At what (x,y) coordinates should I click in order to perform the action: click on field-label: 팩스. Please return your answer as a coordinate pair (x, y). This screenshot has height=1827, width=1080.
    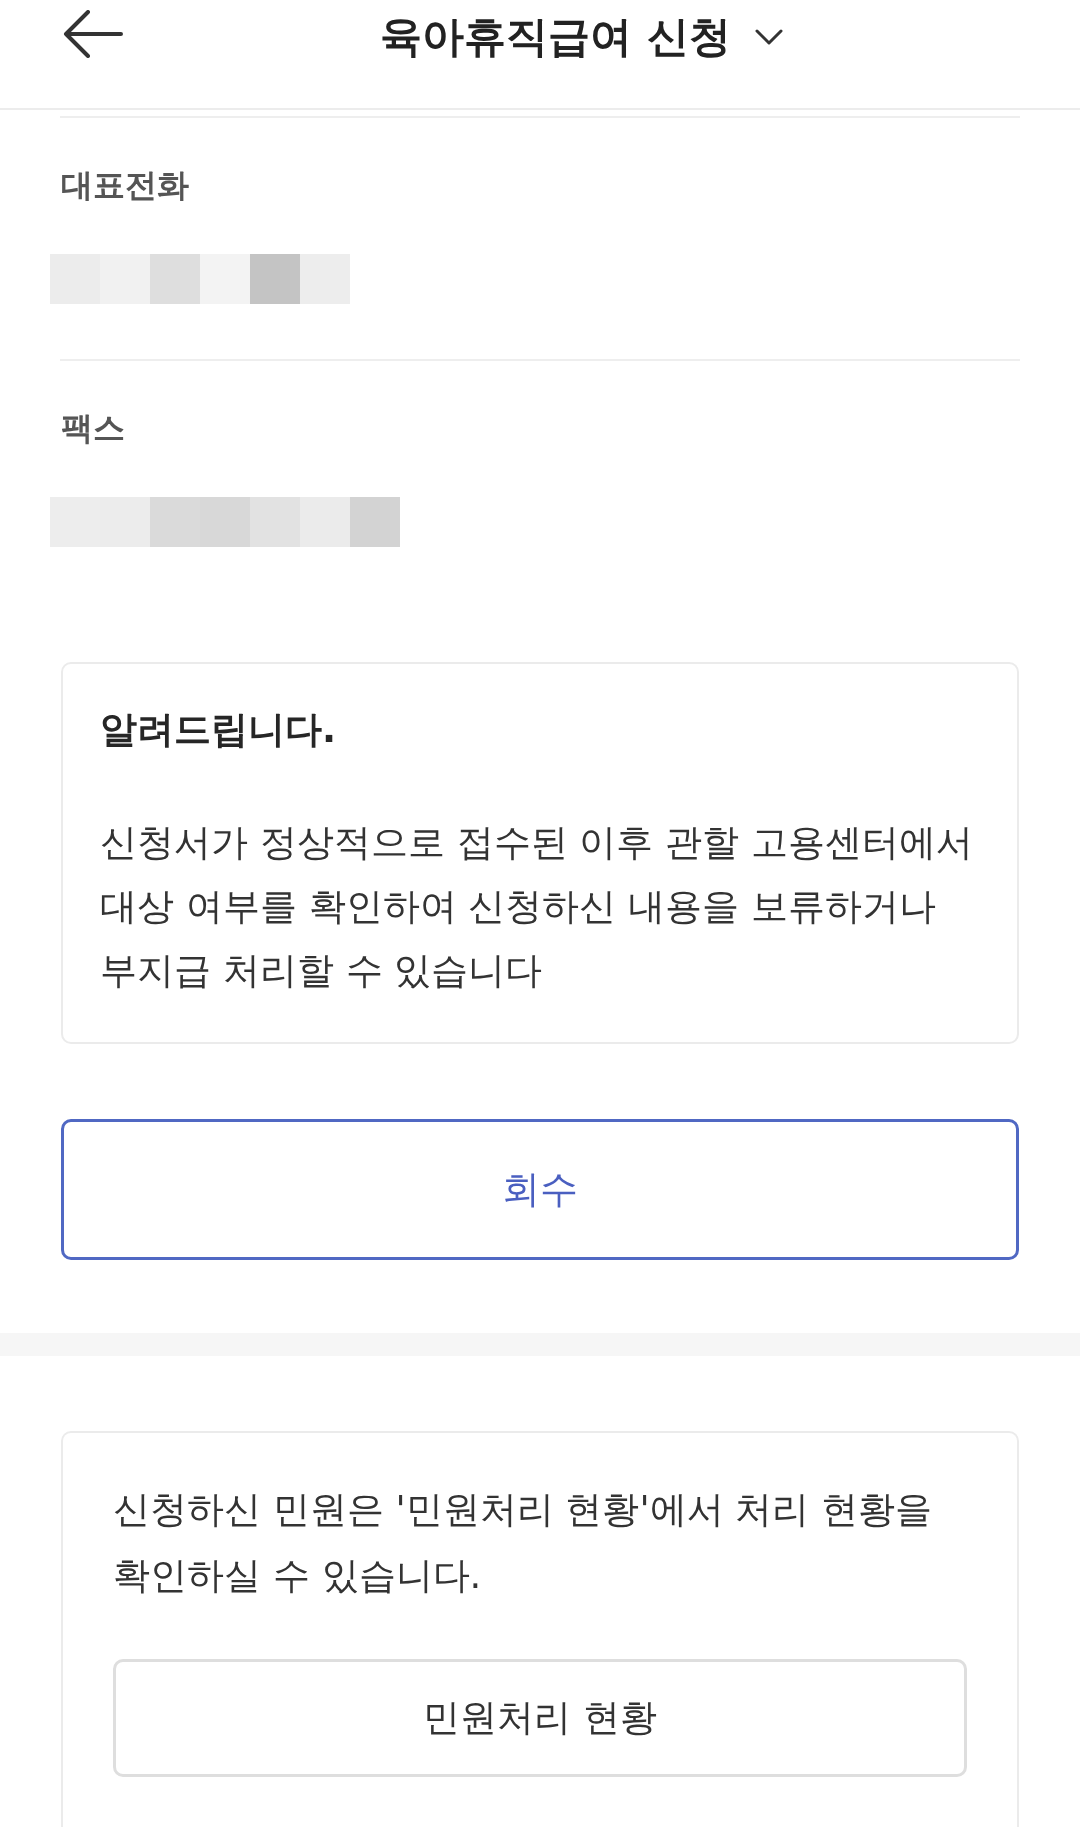
    Looking at the image, I should click on (93, 428).